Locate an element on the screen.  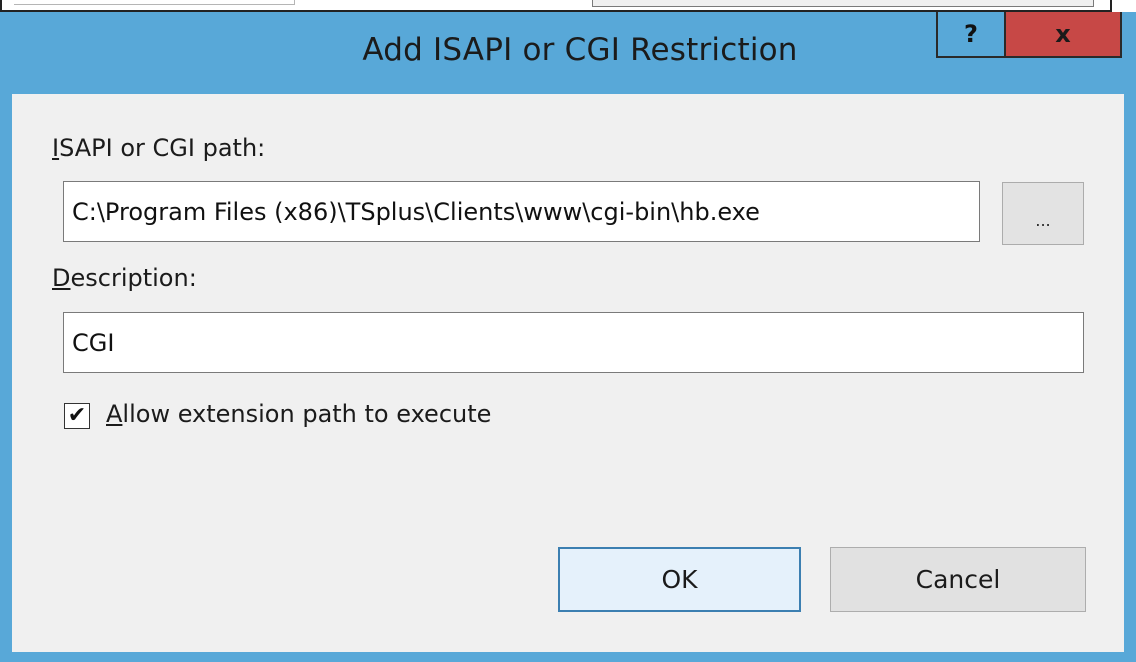
allow-execute-checkbox: ✔ is located at coordinates (77, 416).